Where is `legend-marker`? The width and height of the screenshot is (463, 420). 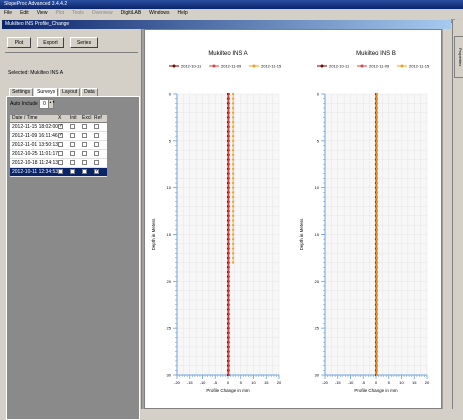 legend-marker is located at coordinates (402, 66).